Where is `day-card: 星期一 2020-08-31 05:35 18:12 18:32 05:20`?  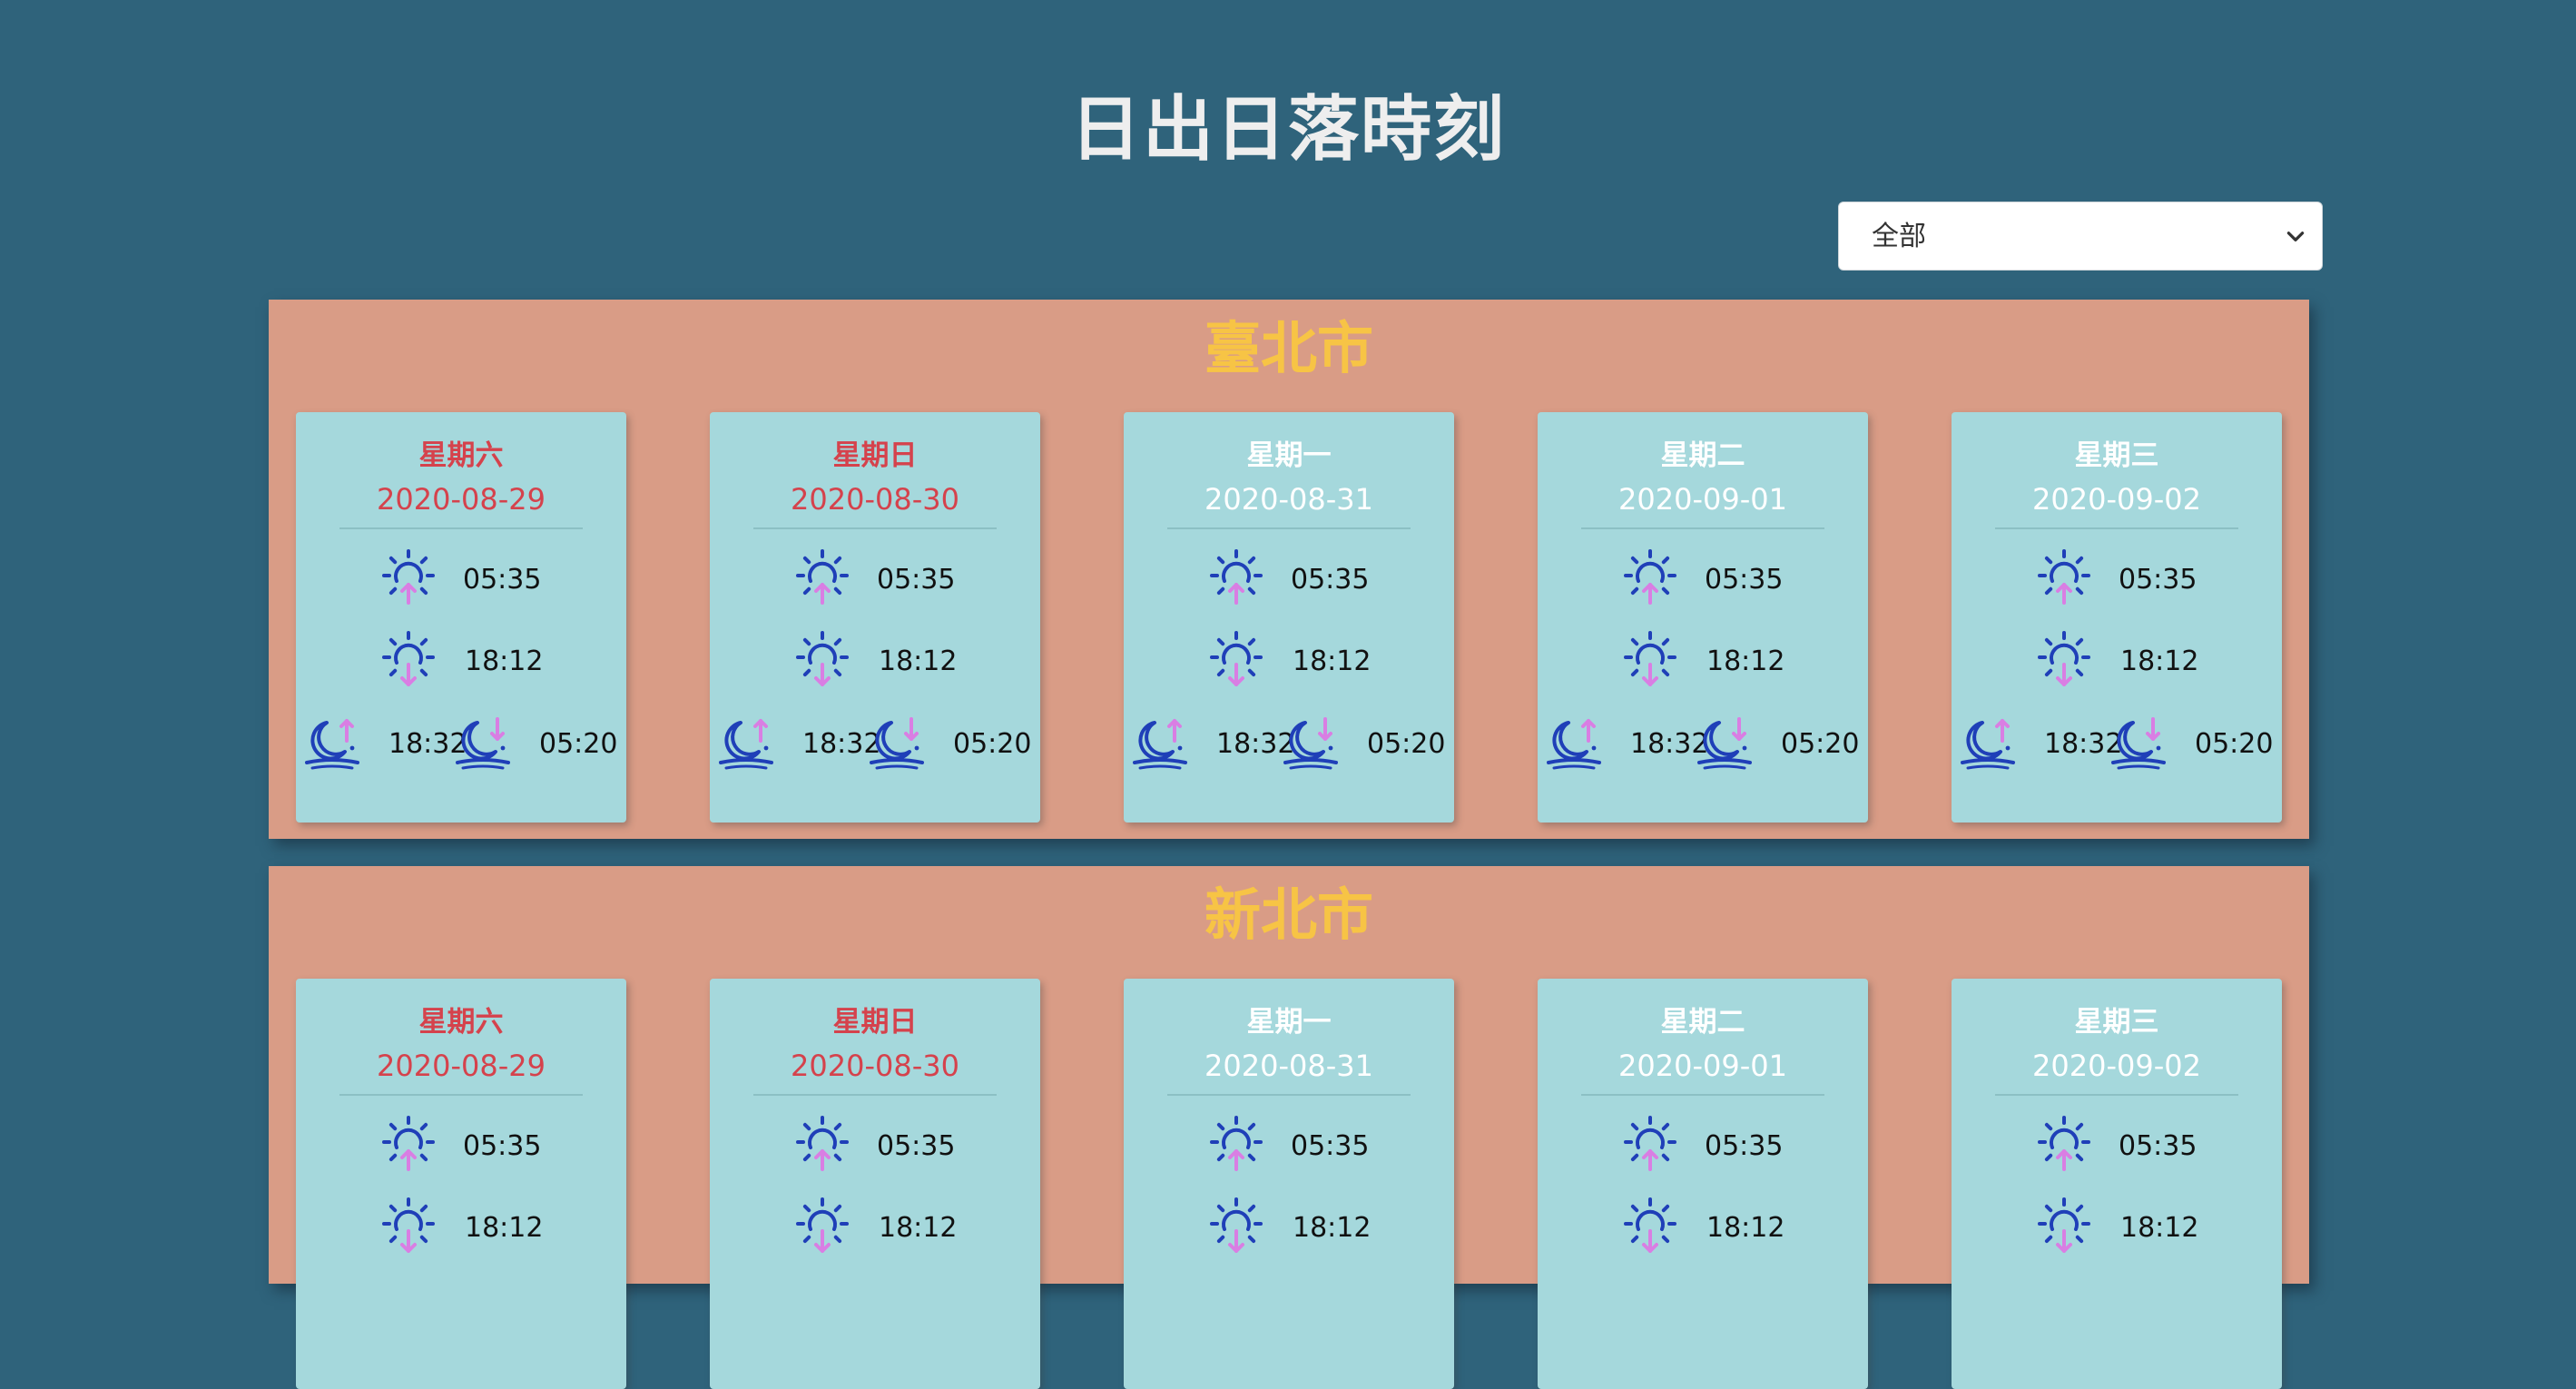 day-card: 星期一 2020-08-31 05:35 18:12 18:32 05:20 is located at coordinates (1289, 617).